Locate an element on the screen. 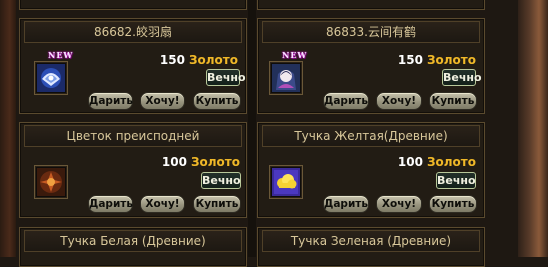 This screenshot has width=548, height=267. column-divider is located at coordinates (252, 128).